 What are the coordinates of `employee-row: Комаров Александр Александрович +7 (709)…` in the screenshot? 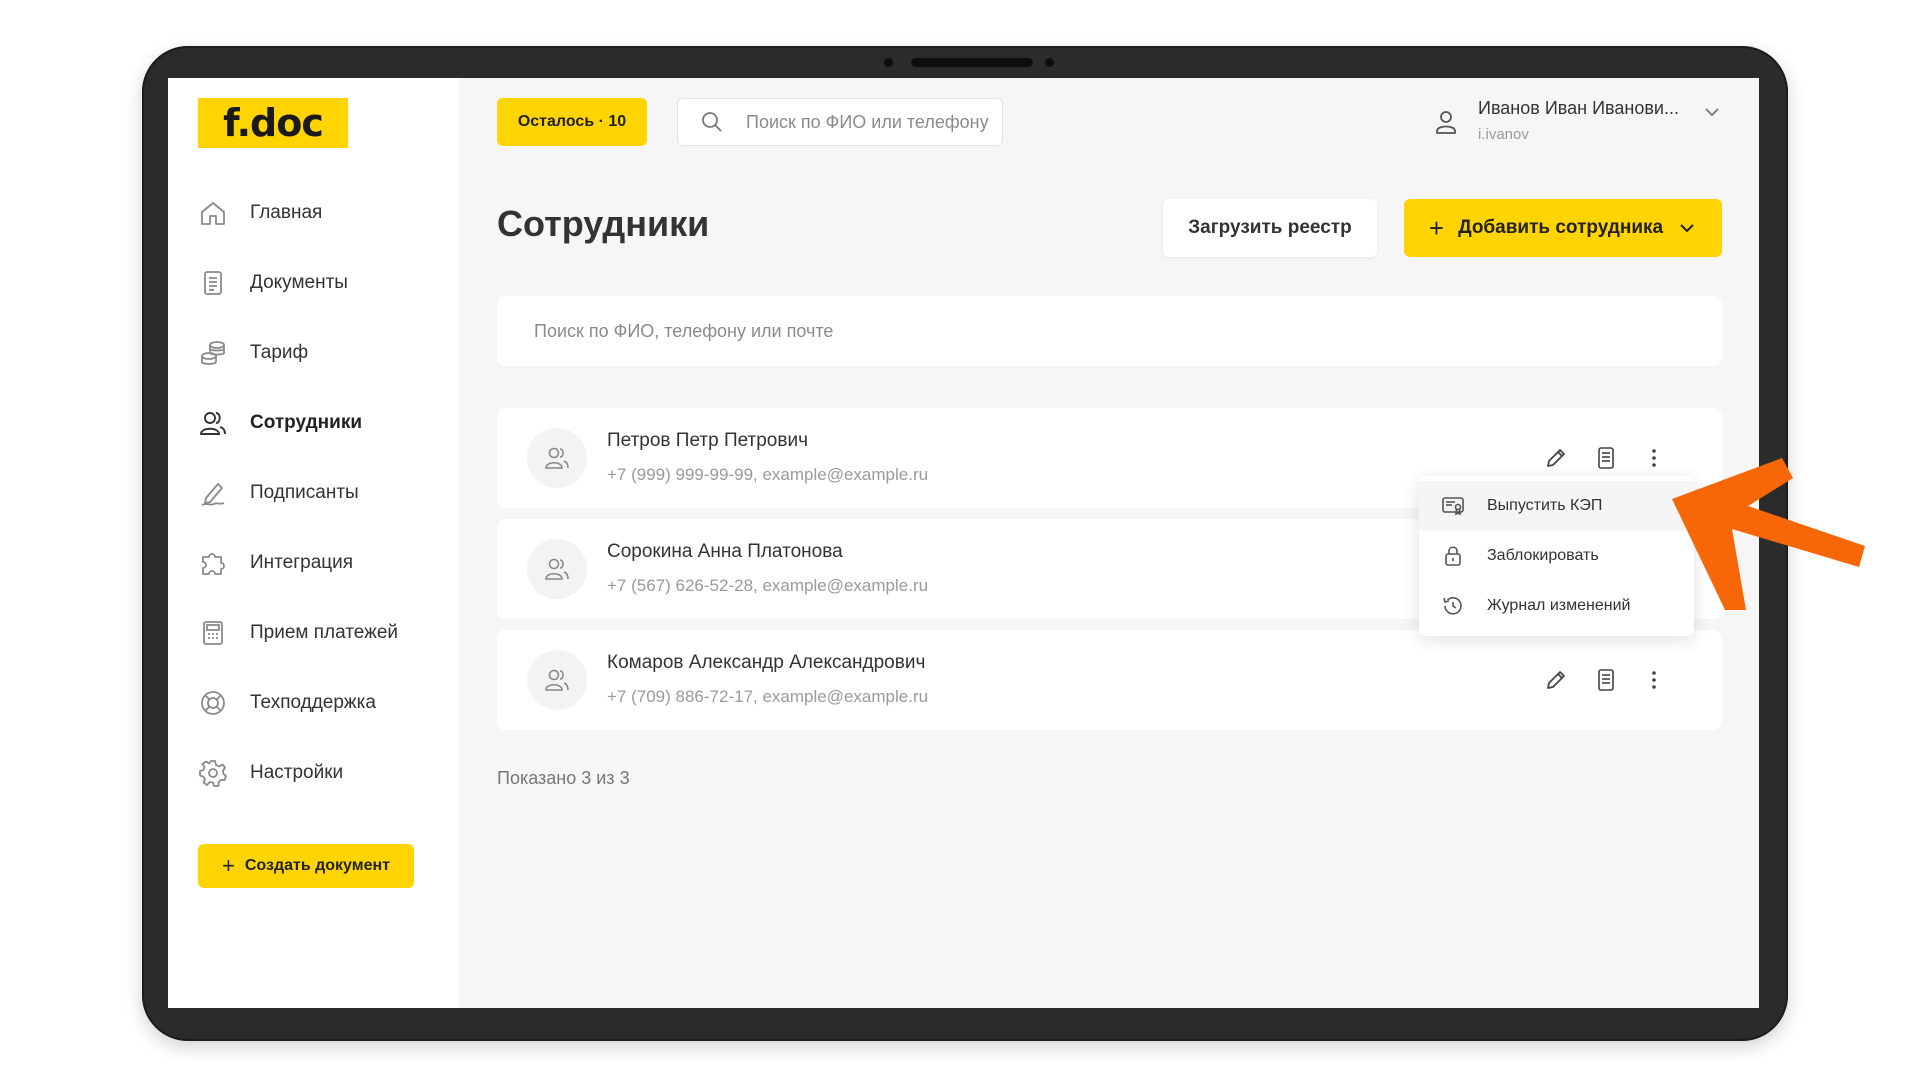 It's located at (1109, 680).